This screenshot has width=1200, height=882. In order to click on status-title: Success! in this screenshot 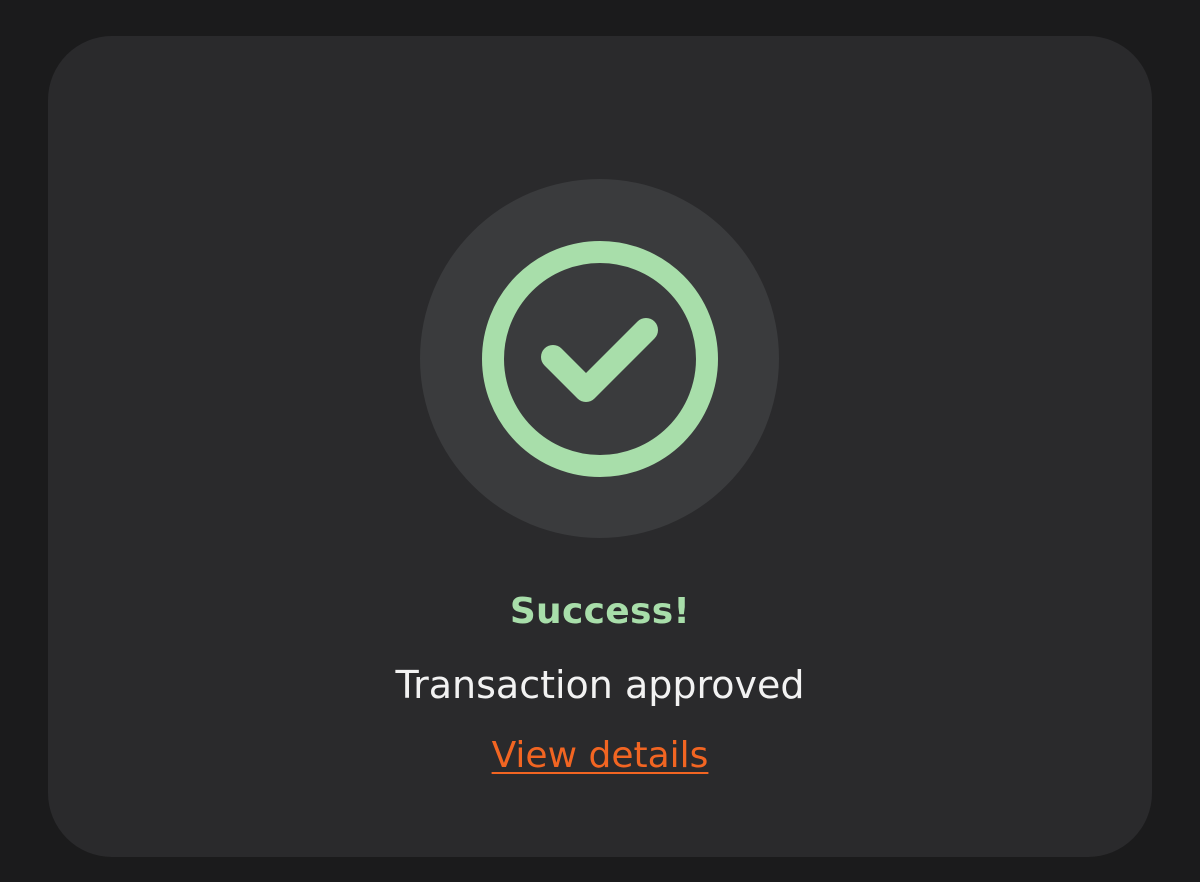, I will do `click(600, 611)`.